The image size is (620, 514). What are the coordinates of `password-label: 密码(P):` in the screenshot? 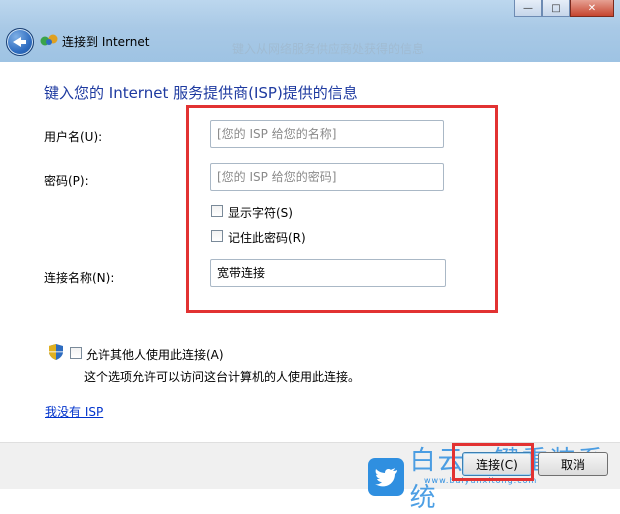 It's located at (66, 181).